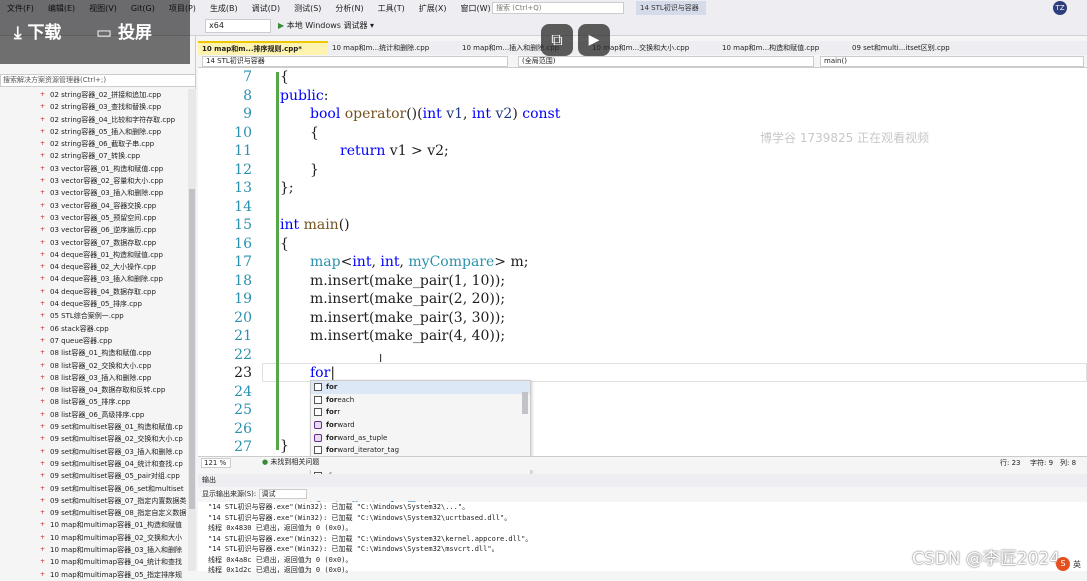 Image resolution: width=1087 pixels, height=581 pixels. What do you see at coordinates (349, 8) in the screenshot?
I see `menu-item-8: 分析(N)` at bounding box center [349, 8].